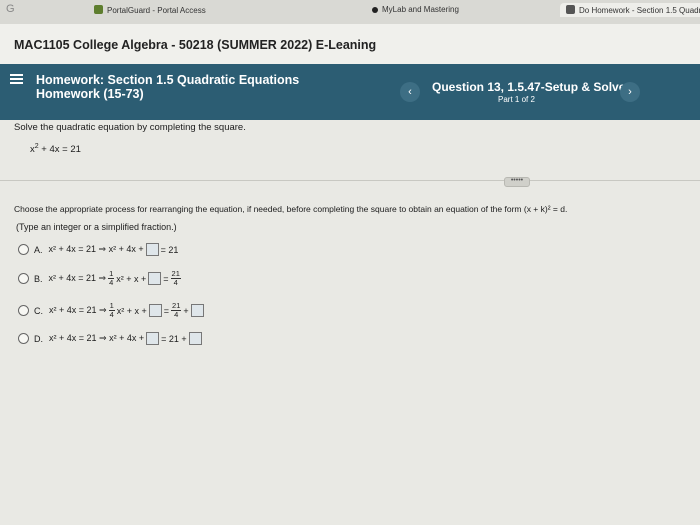 The image size is (700, 525). What do you see at coordinates (131, 310) in the screenshot?
I see `option-c-middle: x² + x +` at bounding box center [131, 310].